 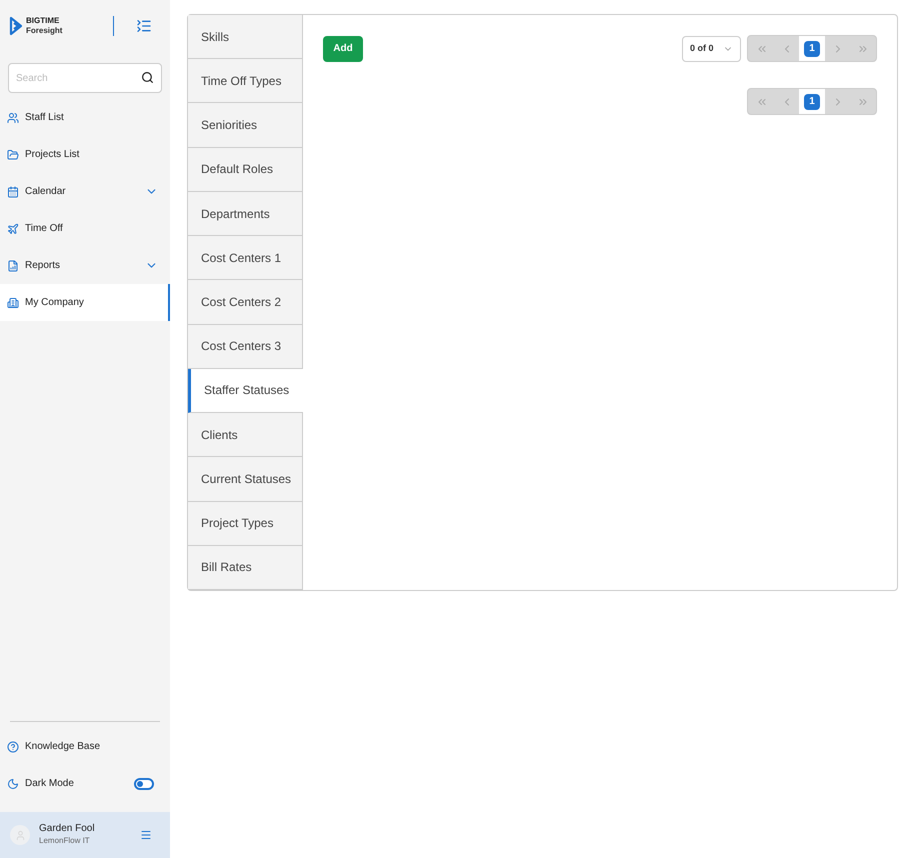 What do you see at coordinates (13, 154) in the screenshot?
I see `folder-icon` at bounding box center [13, 154].